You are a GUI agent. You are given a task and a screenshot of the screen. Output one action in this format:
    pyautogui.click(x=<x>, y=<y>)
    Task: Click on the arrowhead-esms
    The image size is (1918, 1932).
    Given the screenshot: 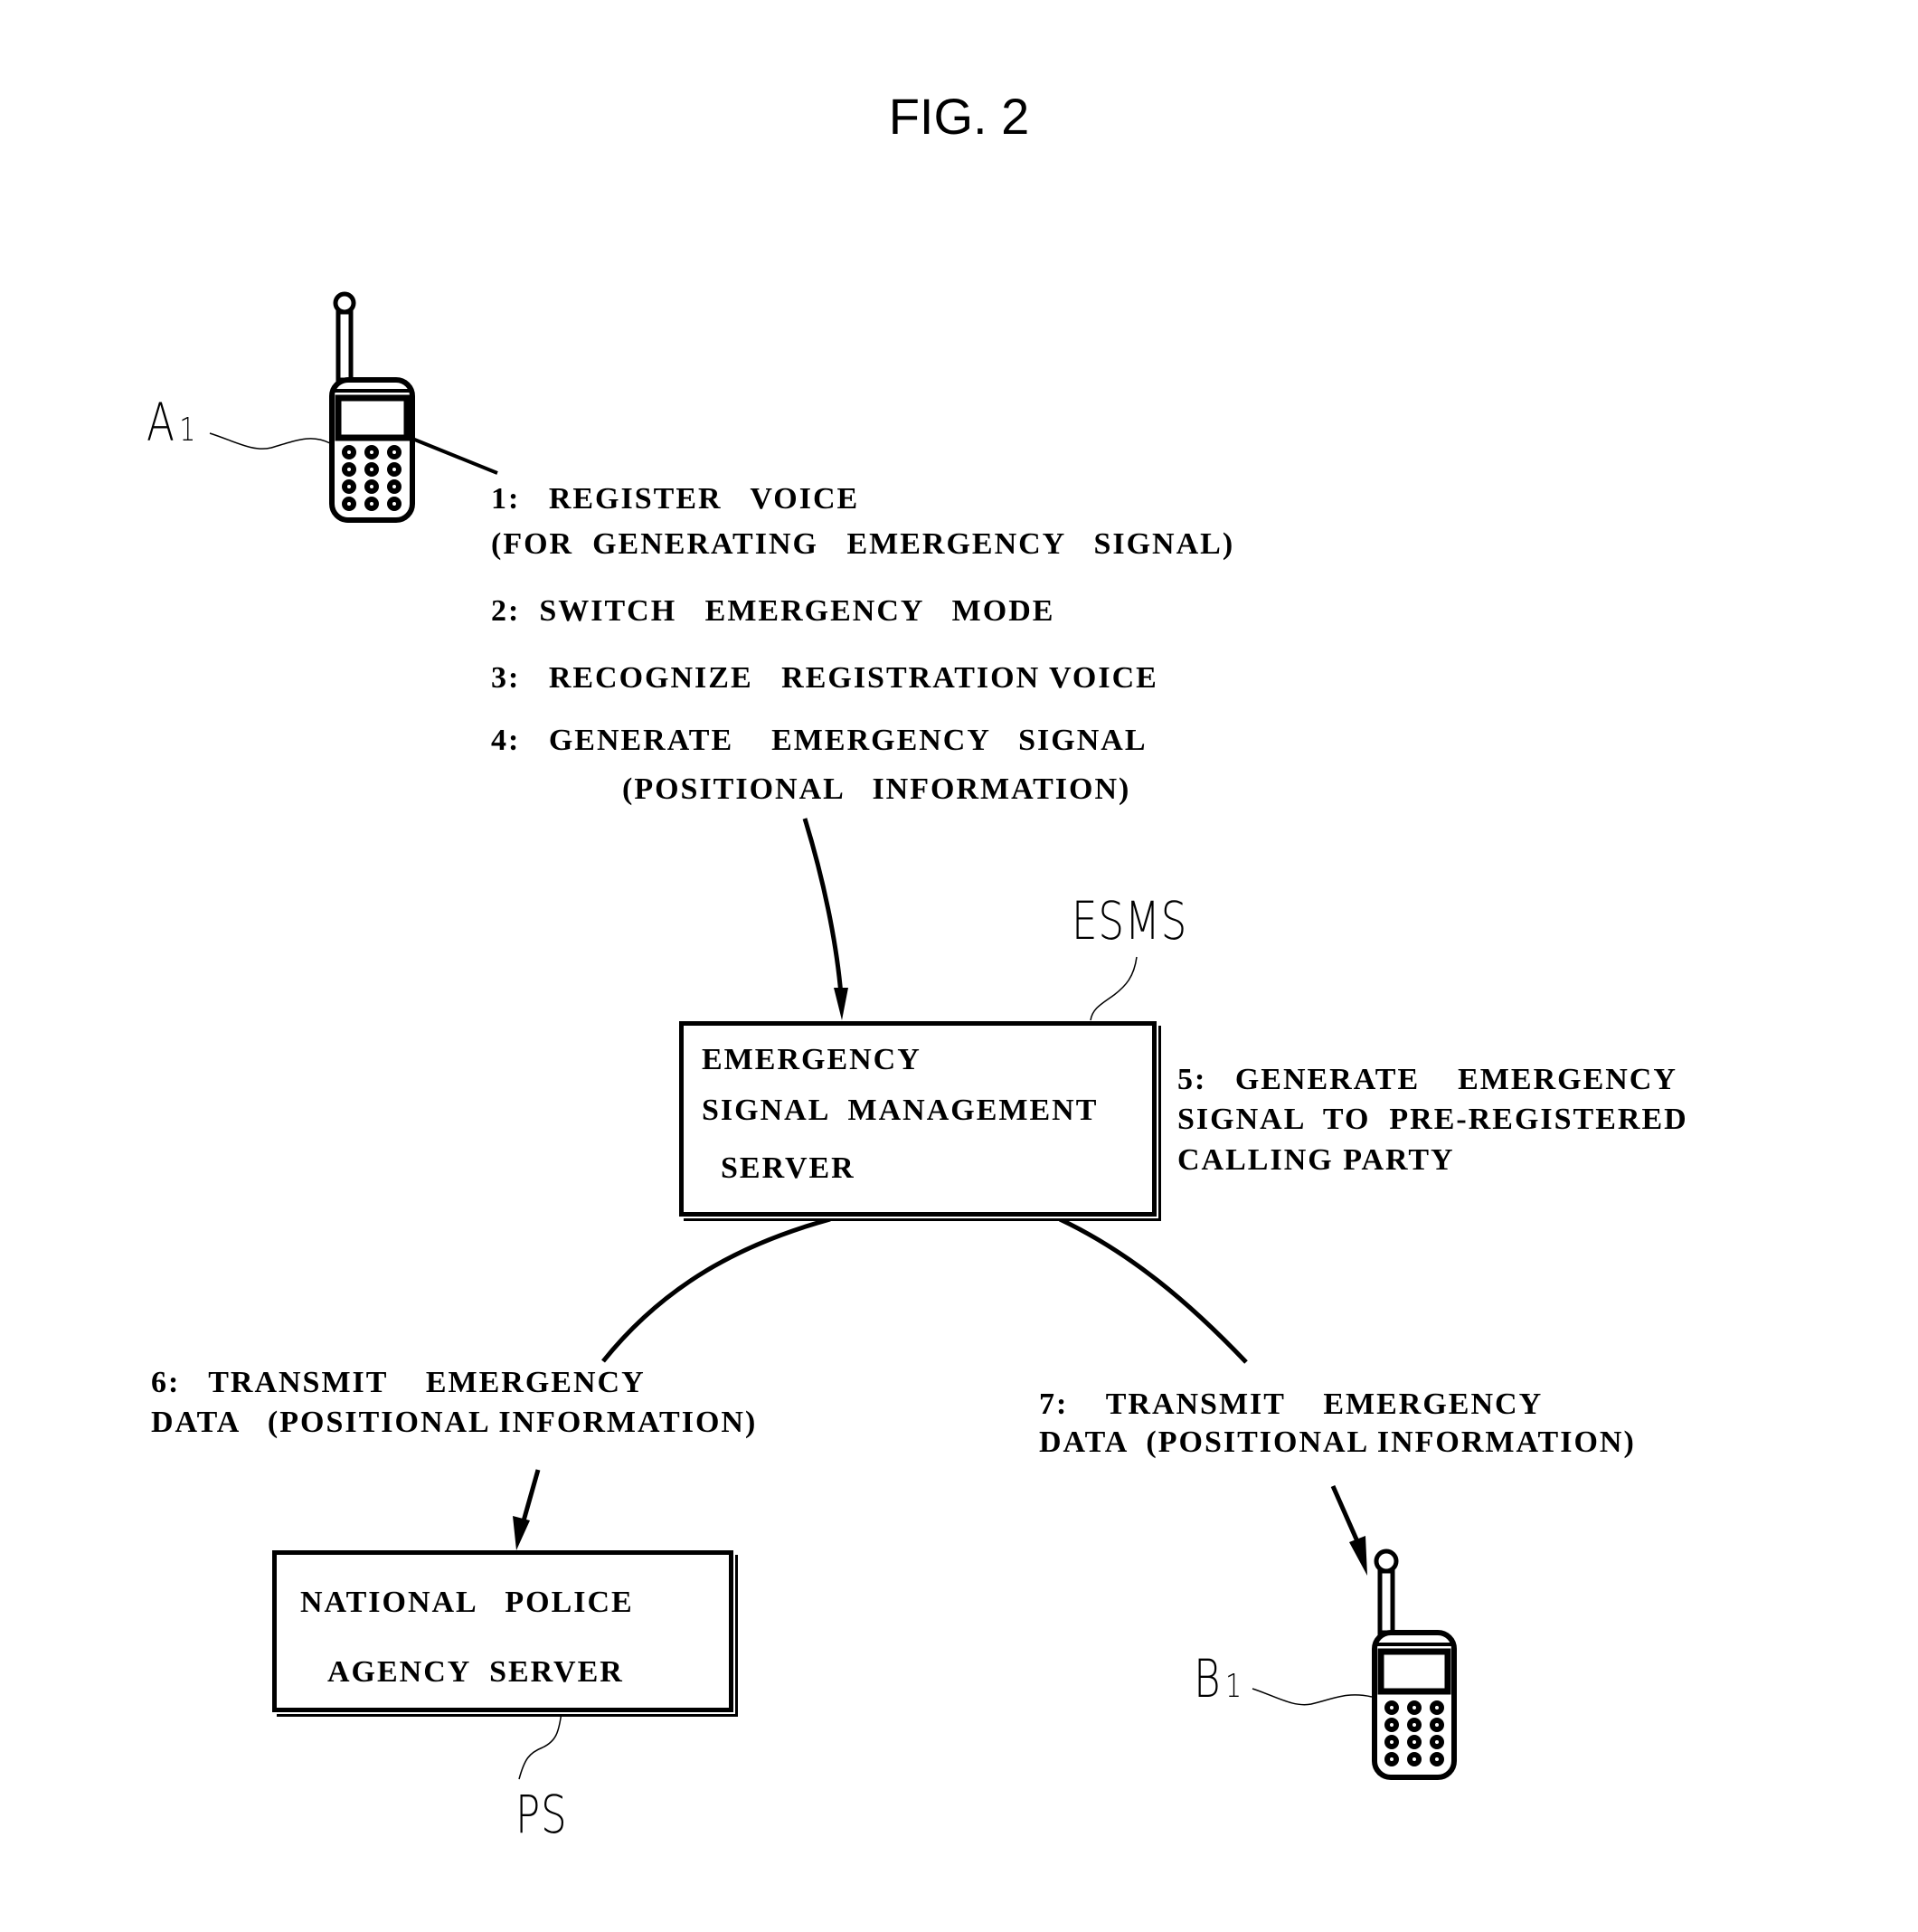 What is the action you would take?
    pyautogui.click(x=841, y=1004)
    